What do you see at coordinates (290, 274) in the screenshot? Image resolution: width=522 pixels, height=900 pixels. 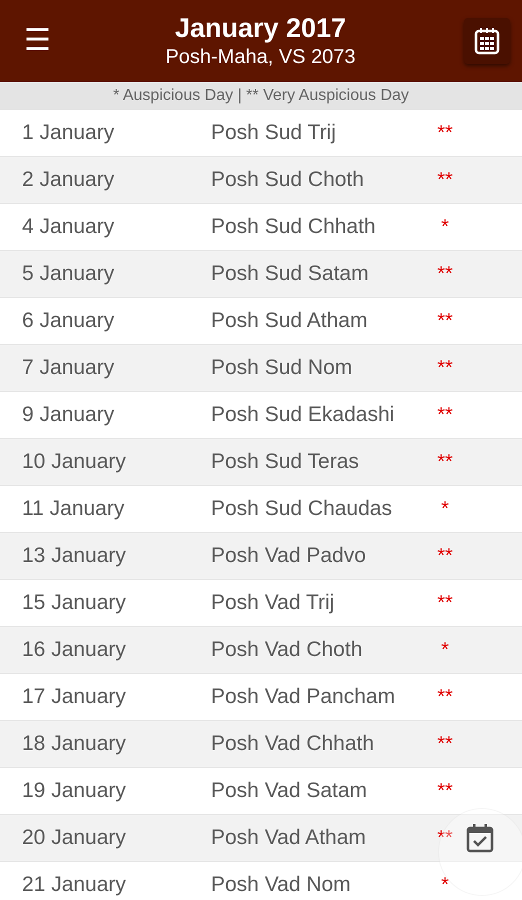 I see `tithi-text: Posh Sud Satam` at bounding box center [290, 274].